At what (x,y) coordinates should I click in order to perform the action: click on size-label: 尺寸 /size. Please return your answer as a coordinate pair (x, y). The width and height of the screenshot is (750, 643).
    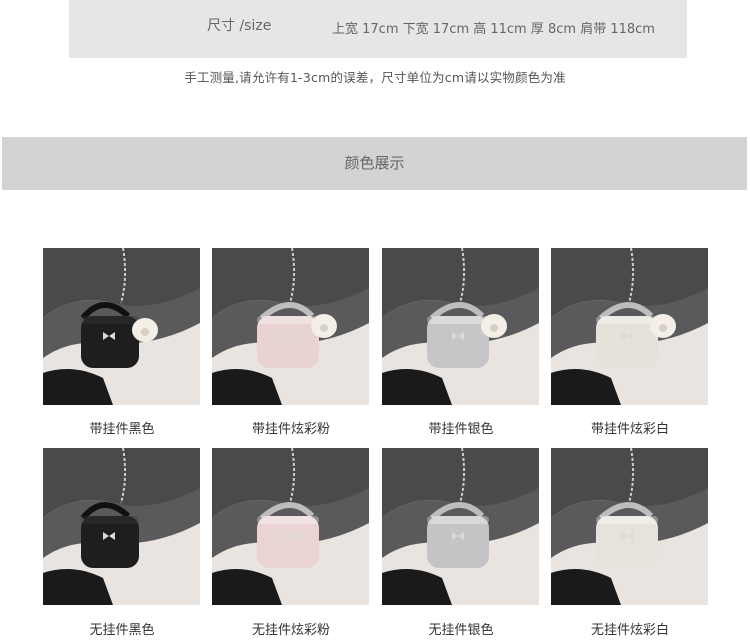
    Looking at the image, I should click on (239, 26).